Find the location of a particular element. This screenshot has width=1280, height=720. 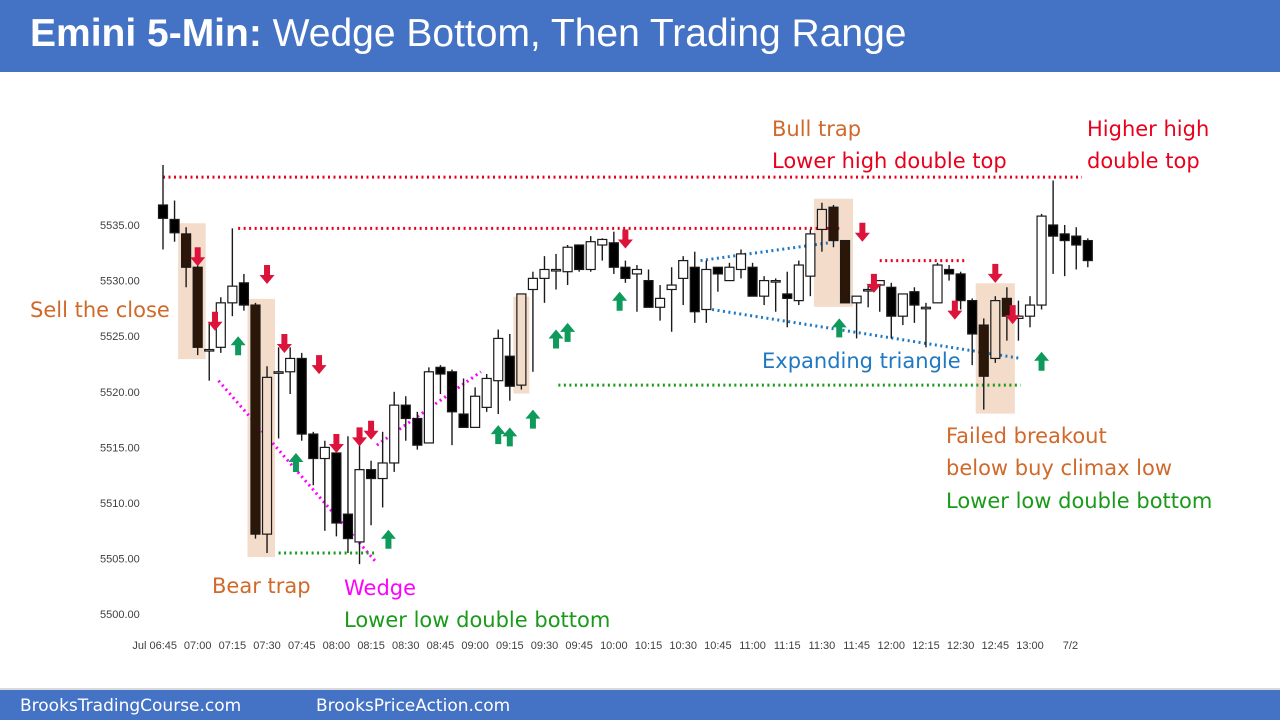

brooks-price-action-link: BrooksPriceAction.com is located at coordinates (413, 706).